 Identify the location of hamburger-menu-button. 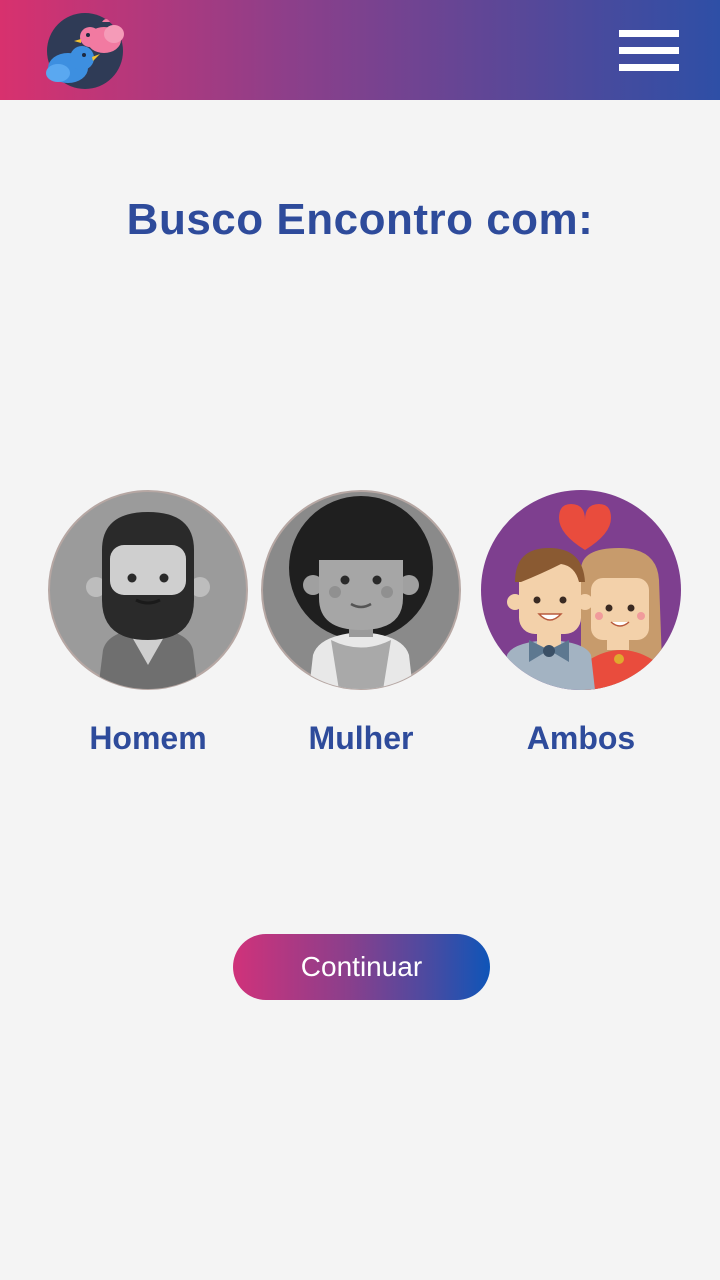
(648, 50).